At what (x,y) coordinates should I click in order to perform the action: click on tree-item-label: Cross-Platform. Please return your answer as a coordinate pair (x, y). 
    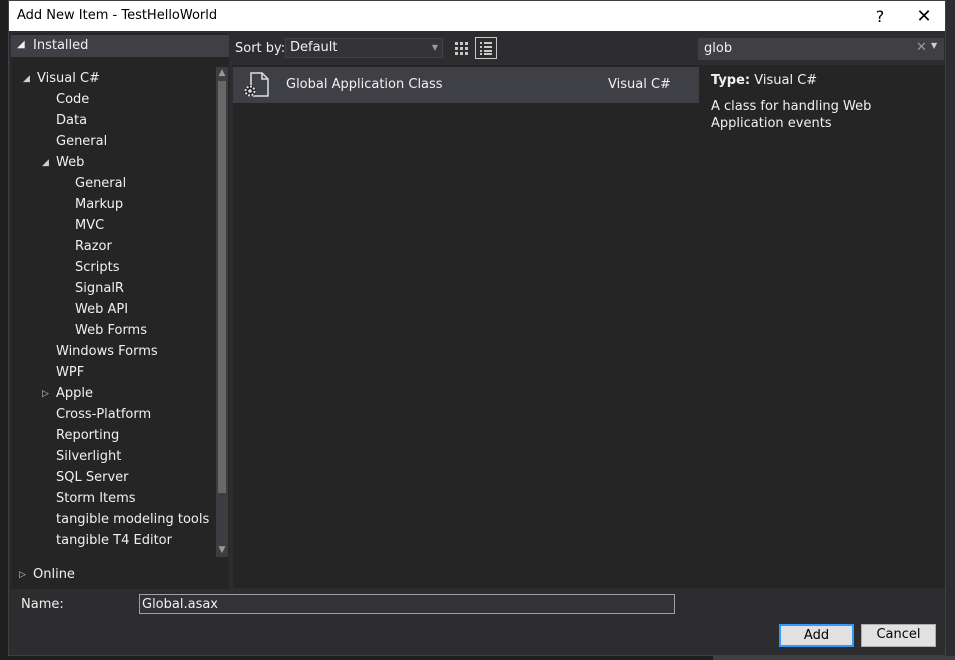
    Looking at the image, I should click on (104, 414).